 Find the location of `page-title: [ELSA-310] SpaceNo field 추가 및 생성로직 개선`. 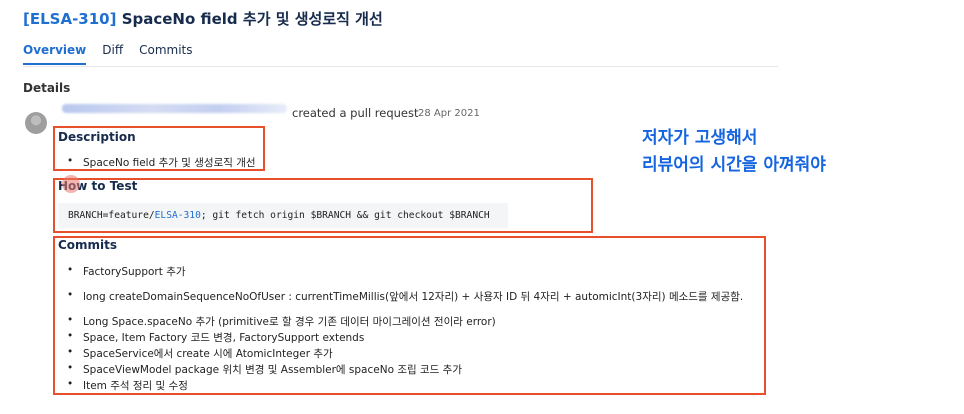

page-title: [ELSA-310] SpaceNo field 추가 및 생성로직 개선 is located at coordinates (203, 18).